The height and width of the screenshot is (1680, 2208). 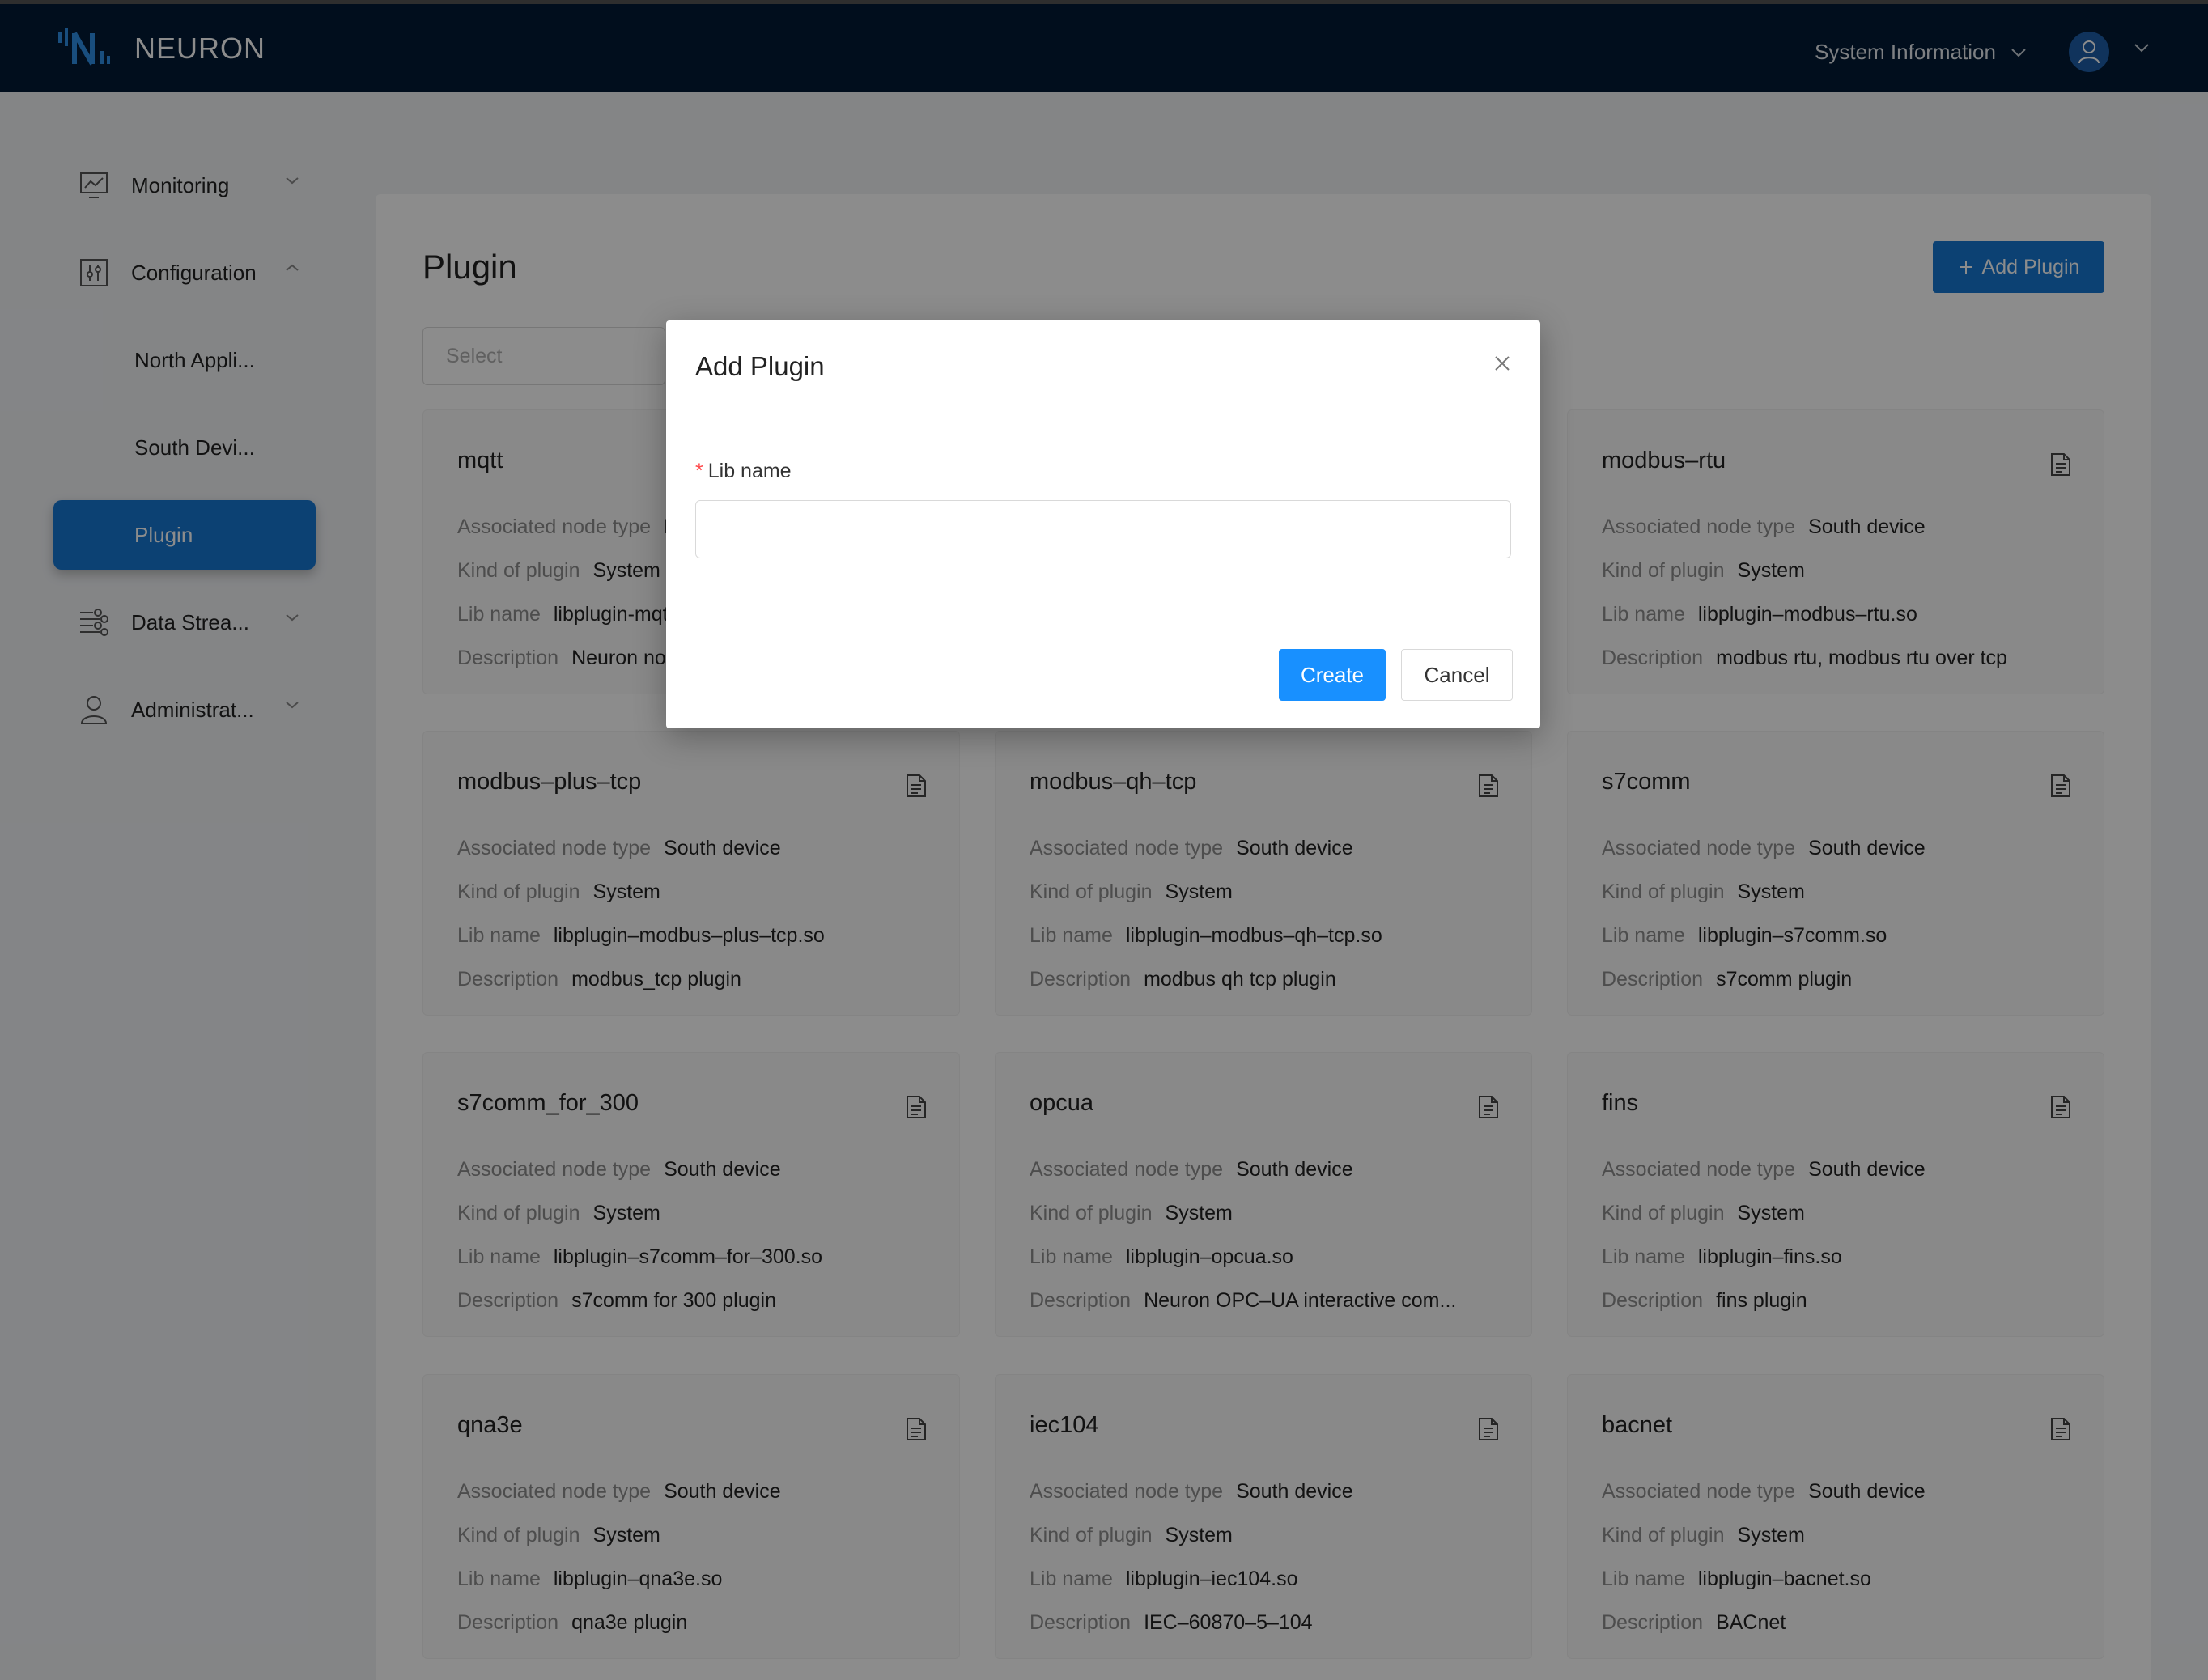 What do you see at coordinates (760, 366) in the screenshot?
I see `dialog-title: Add Plugin` at bounding box center [760, 366].